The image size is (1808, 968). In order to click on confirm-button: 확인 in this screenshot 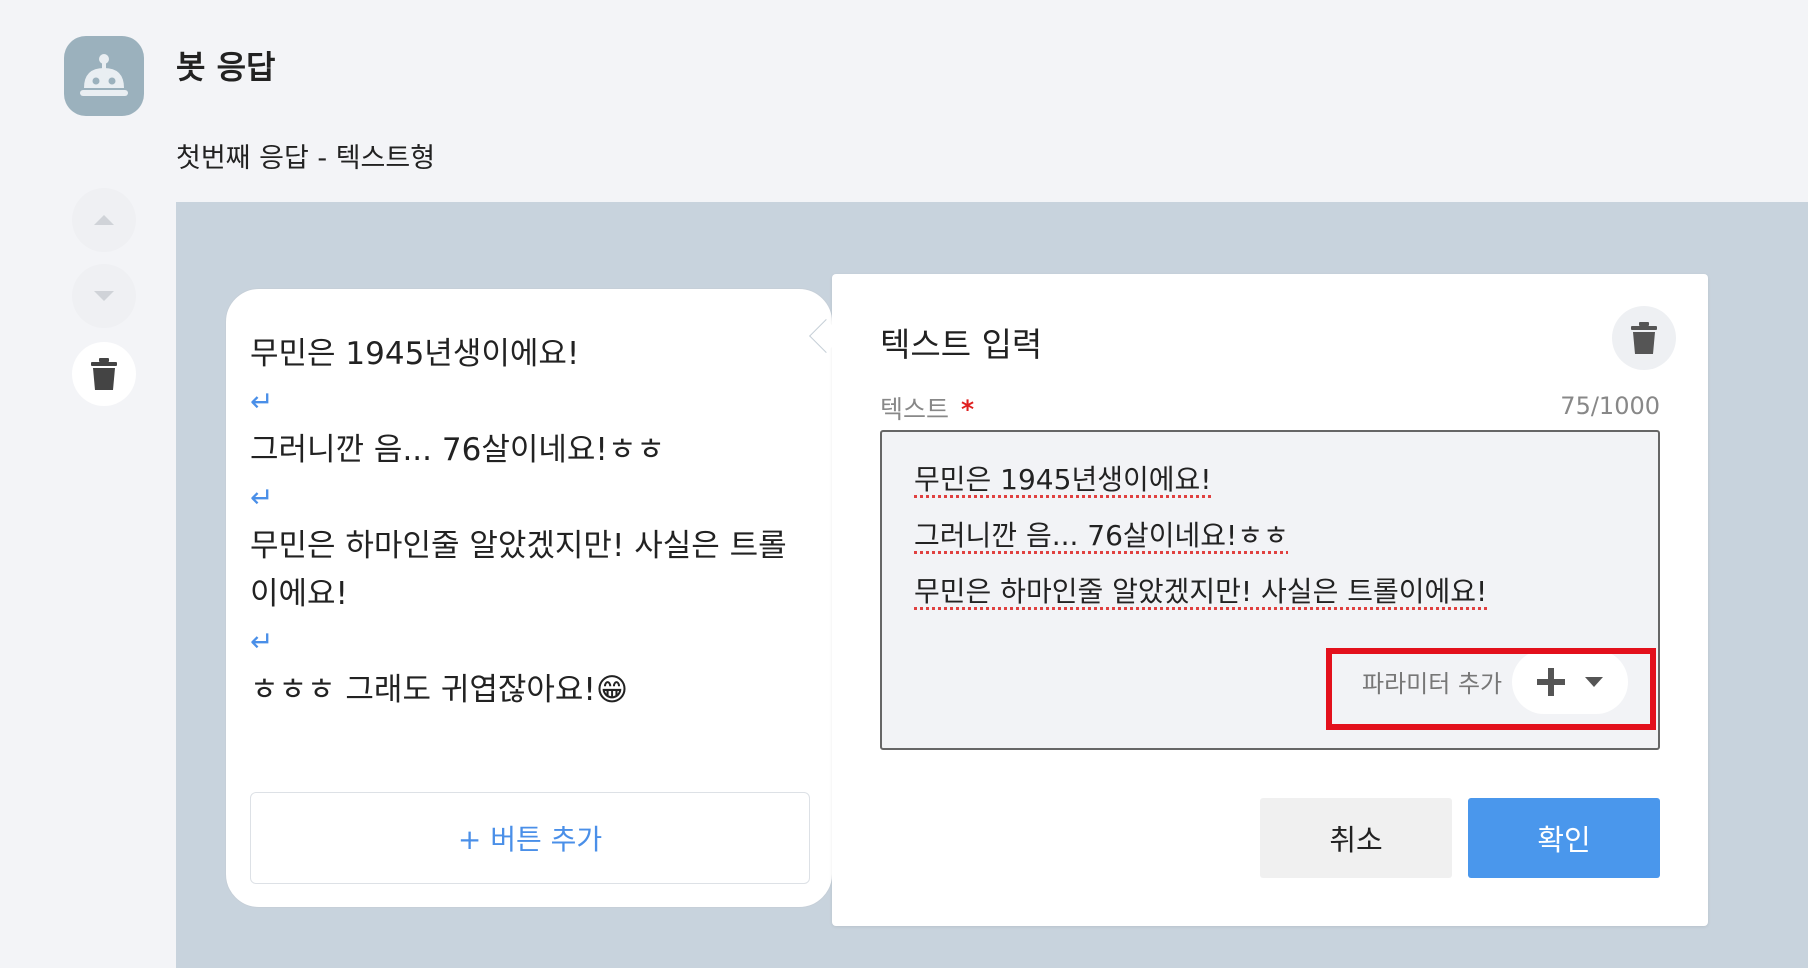, I will do `click(1564, 838)`.